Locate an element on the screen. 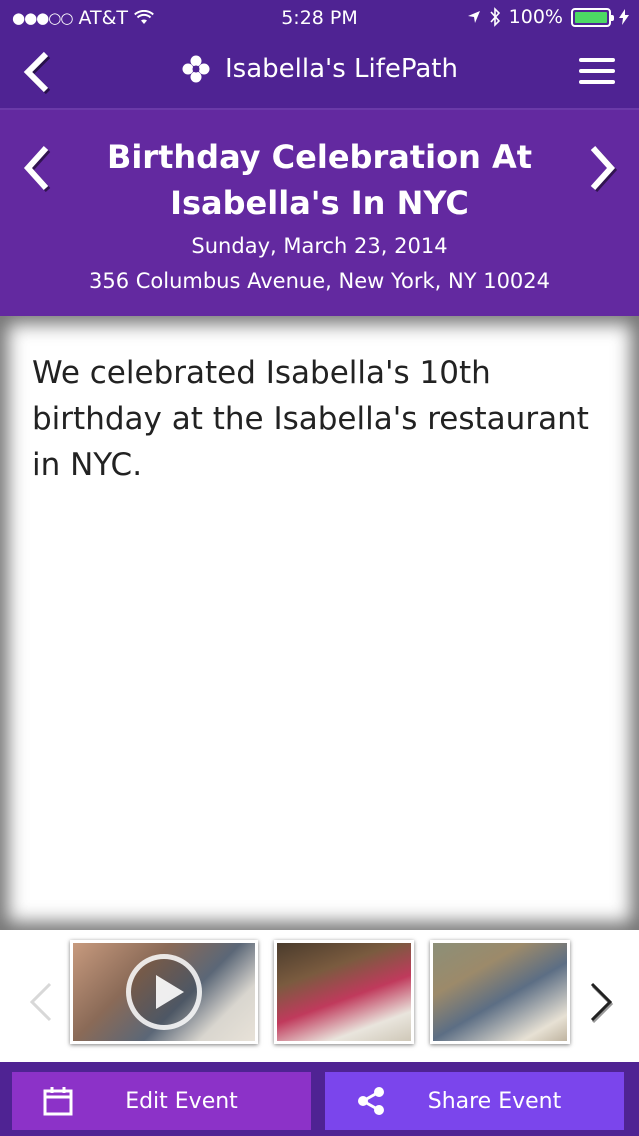 The height and width of the screenshot is (1136, 639). event-date: Sunday, March 23, 2014 is located at coordinates (319, 246).